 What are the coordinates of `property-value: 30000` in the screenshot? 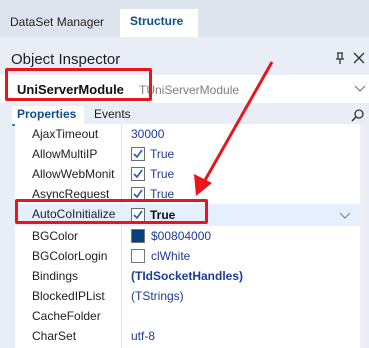 It's located at (147, 134).